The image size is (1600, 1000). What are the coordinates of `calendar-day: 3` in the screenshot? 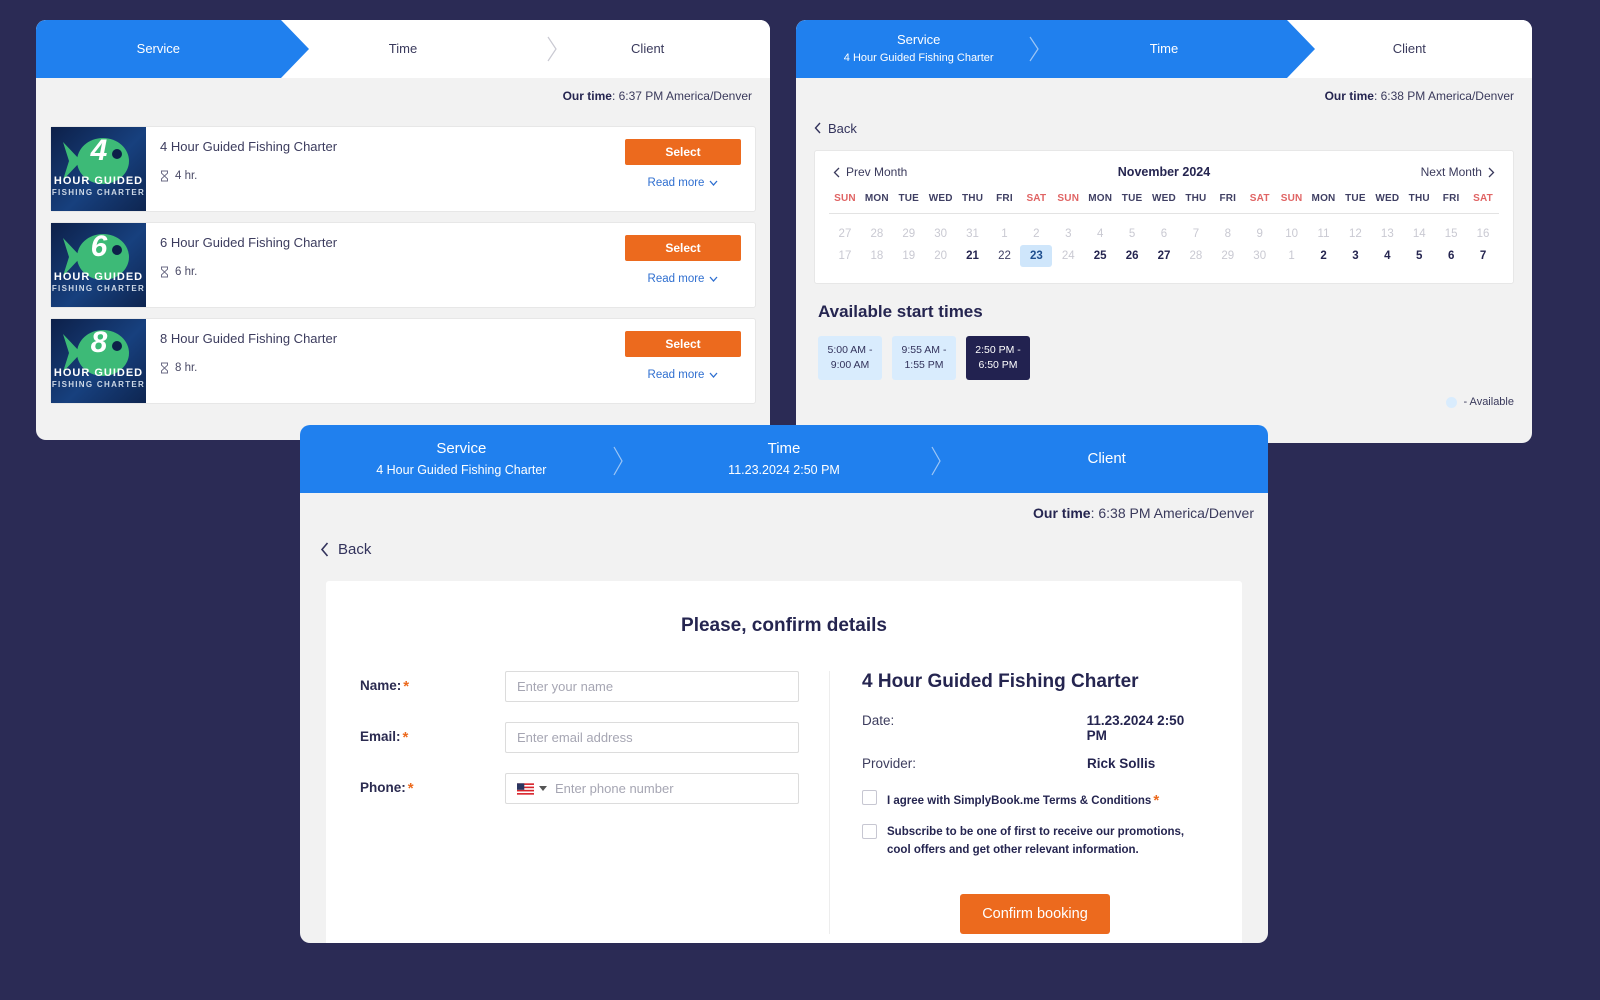 It's located at (1355, 256).